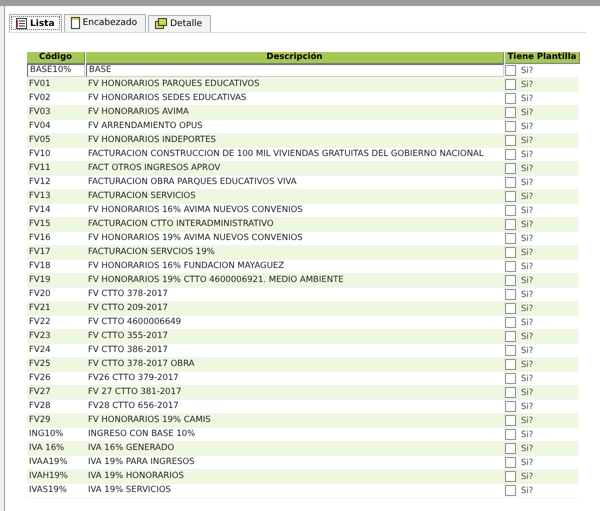 This screenshot has width=600, height=511. I want to click on description-cell-text: FV CTTO 355-2017, so click(128, 336).